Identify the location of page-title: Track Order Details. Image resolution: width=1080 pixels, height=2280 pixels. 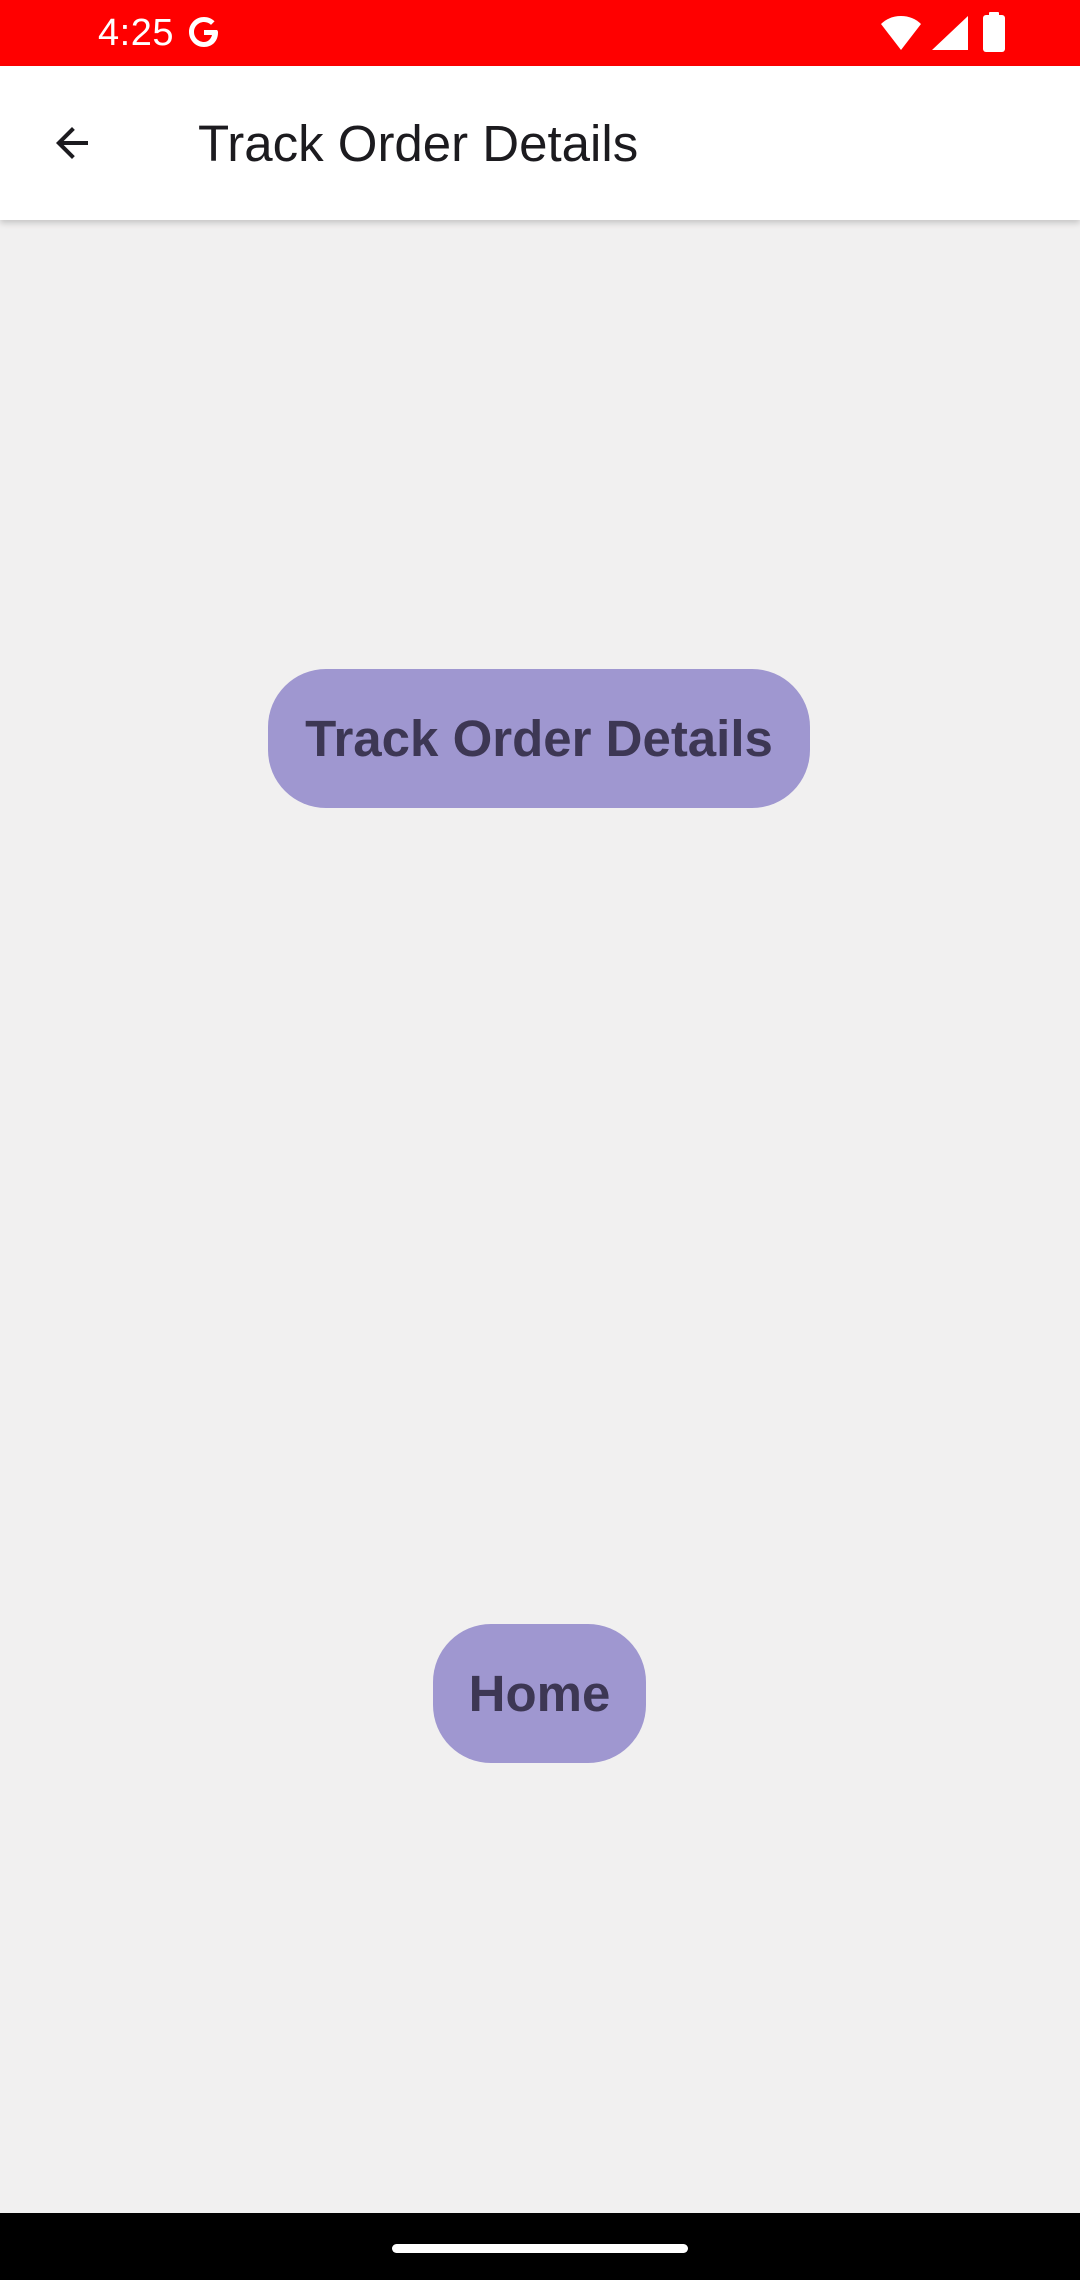
(418, 143).